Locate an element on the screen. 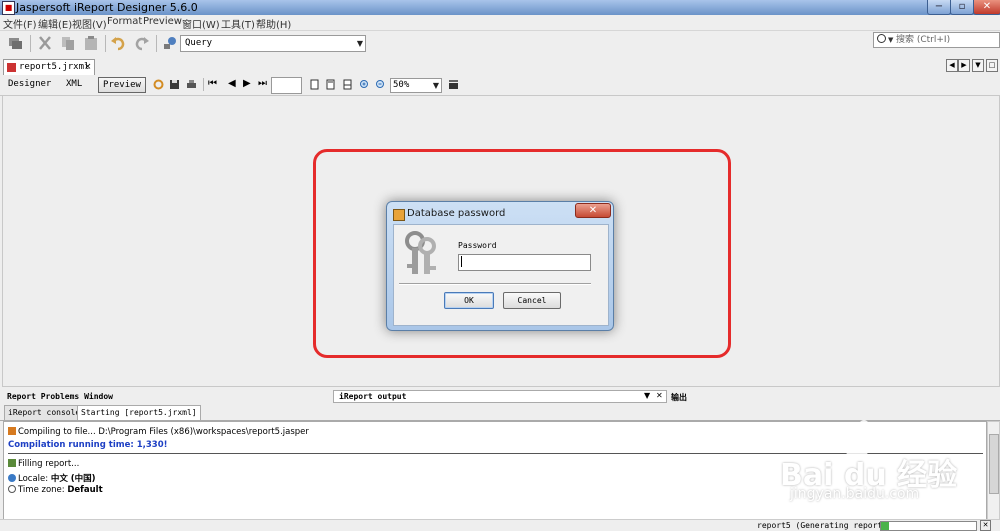 This screenshot has width=1000, height=531. status-text: report5 (Generating report) is located at coordinates (822, 525).